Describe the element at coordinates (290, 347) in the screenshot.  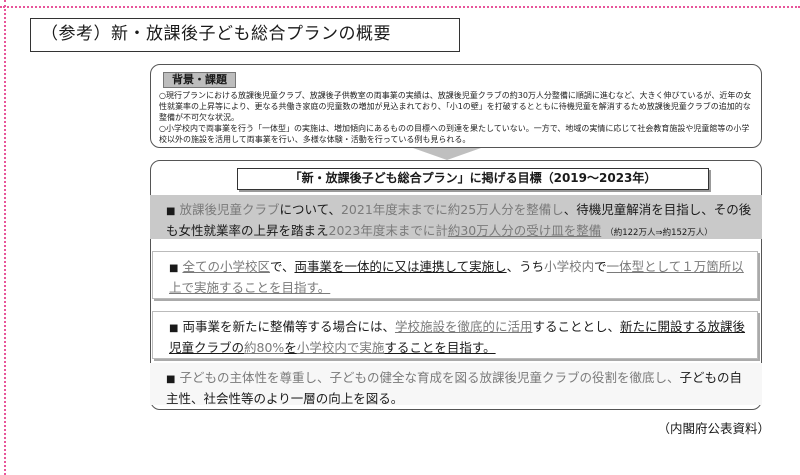
I see `goal-3-text-f: を` at that location.